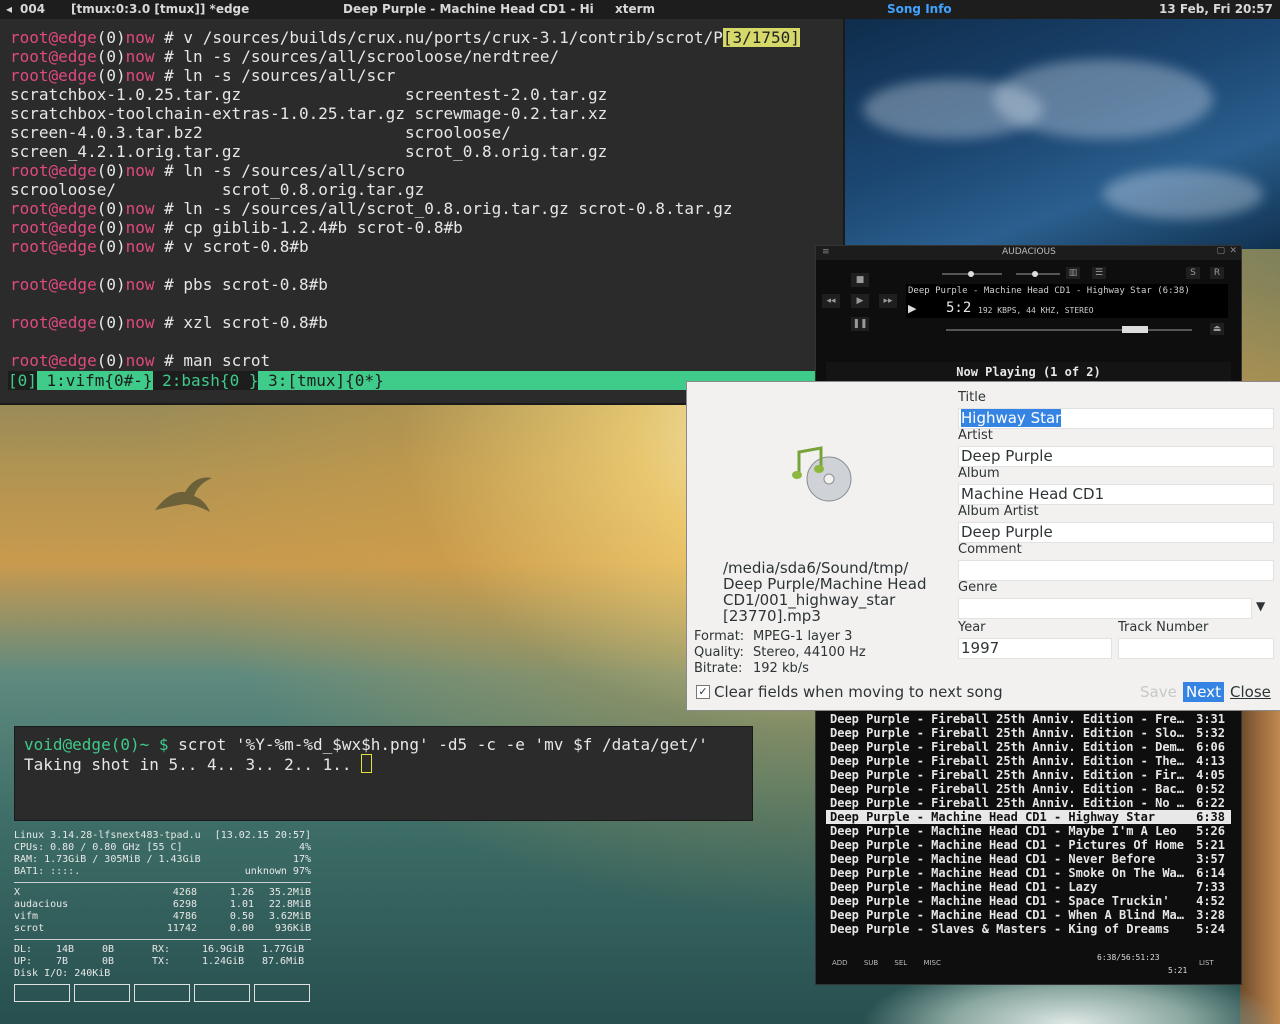  I want to click on volume-knob, so click(971, 274).